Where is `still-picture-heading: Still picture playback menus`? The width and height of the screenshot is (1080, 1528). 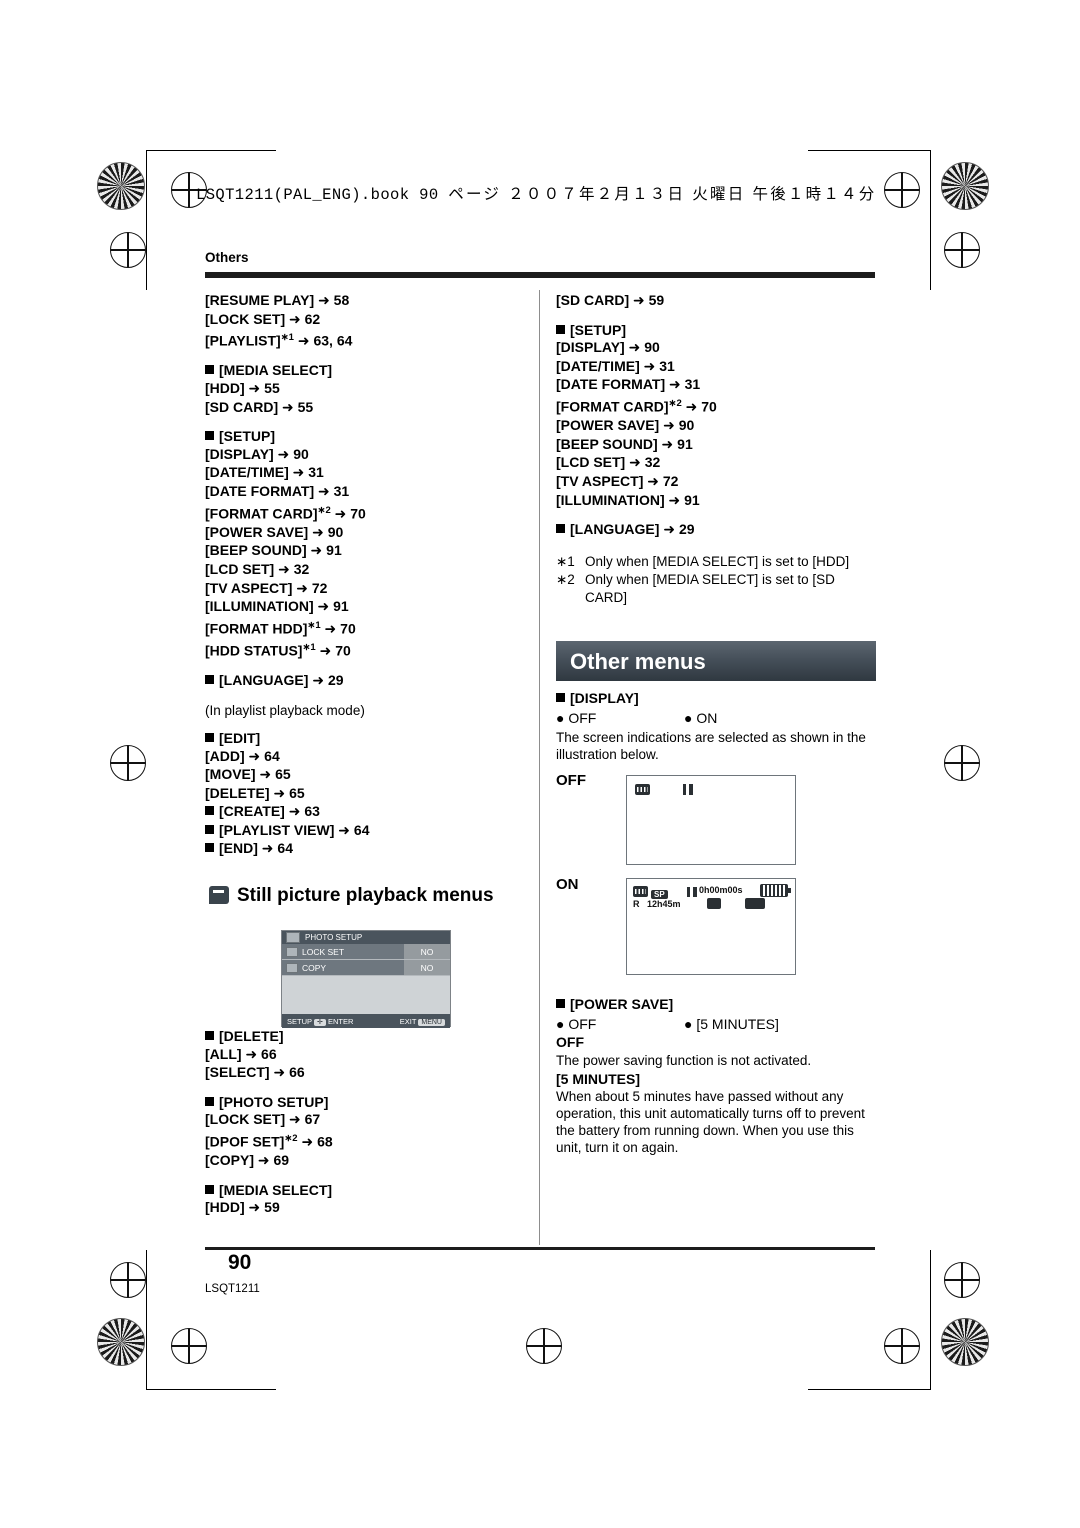 still-picture-heading: Still picture playback menus is located at coordinates (369, 895).